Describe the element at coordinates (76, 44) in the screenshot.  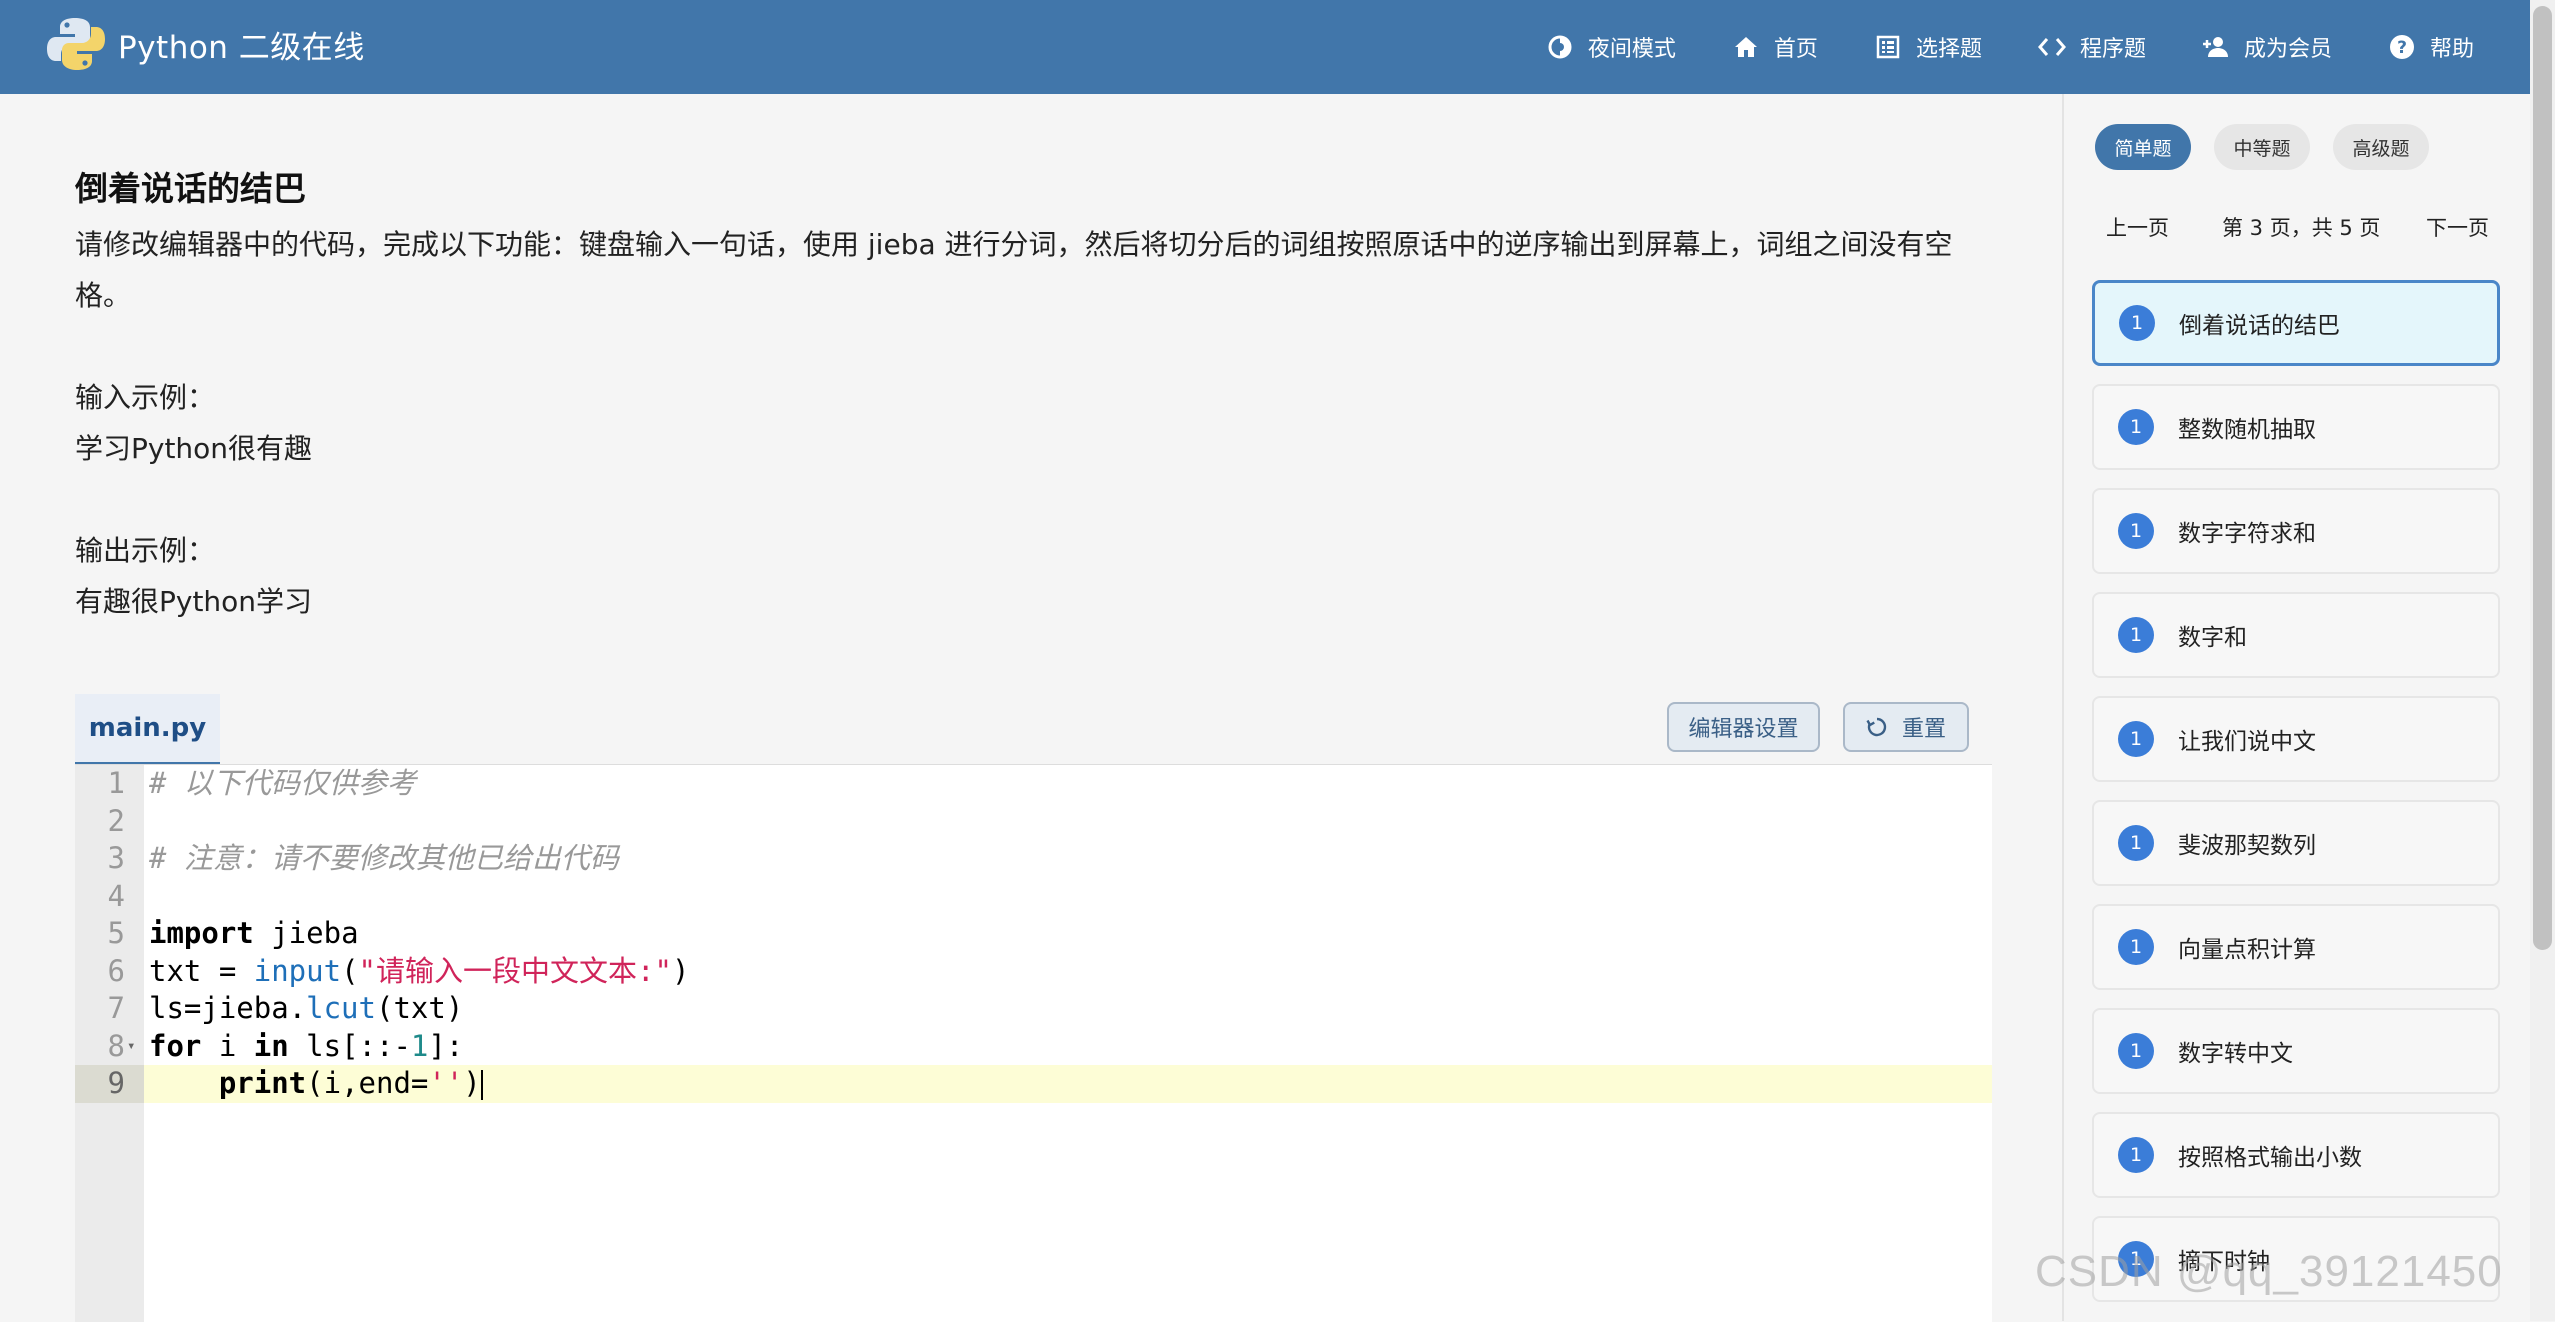
I see `python-logo-icon` at that location.